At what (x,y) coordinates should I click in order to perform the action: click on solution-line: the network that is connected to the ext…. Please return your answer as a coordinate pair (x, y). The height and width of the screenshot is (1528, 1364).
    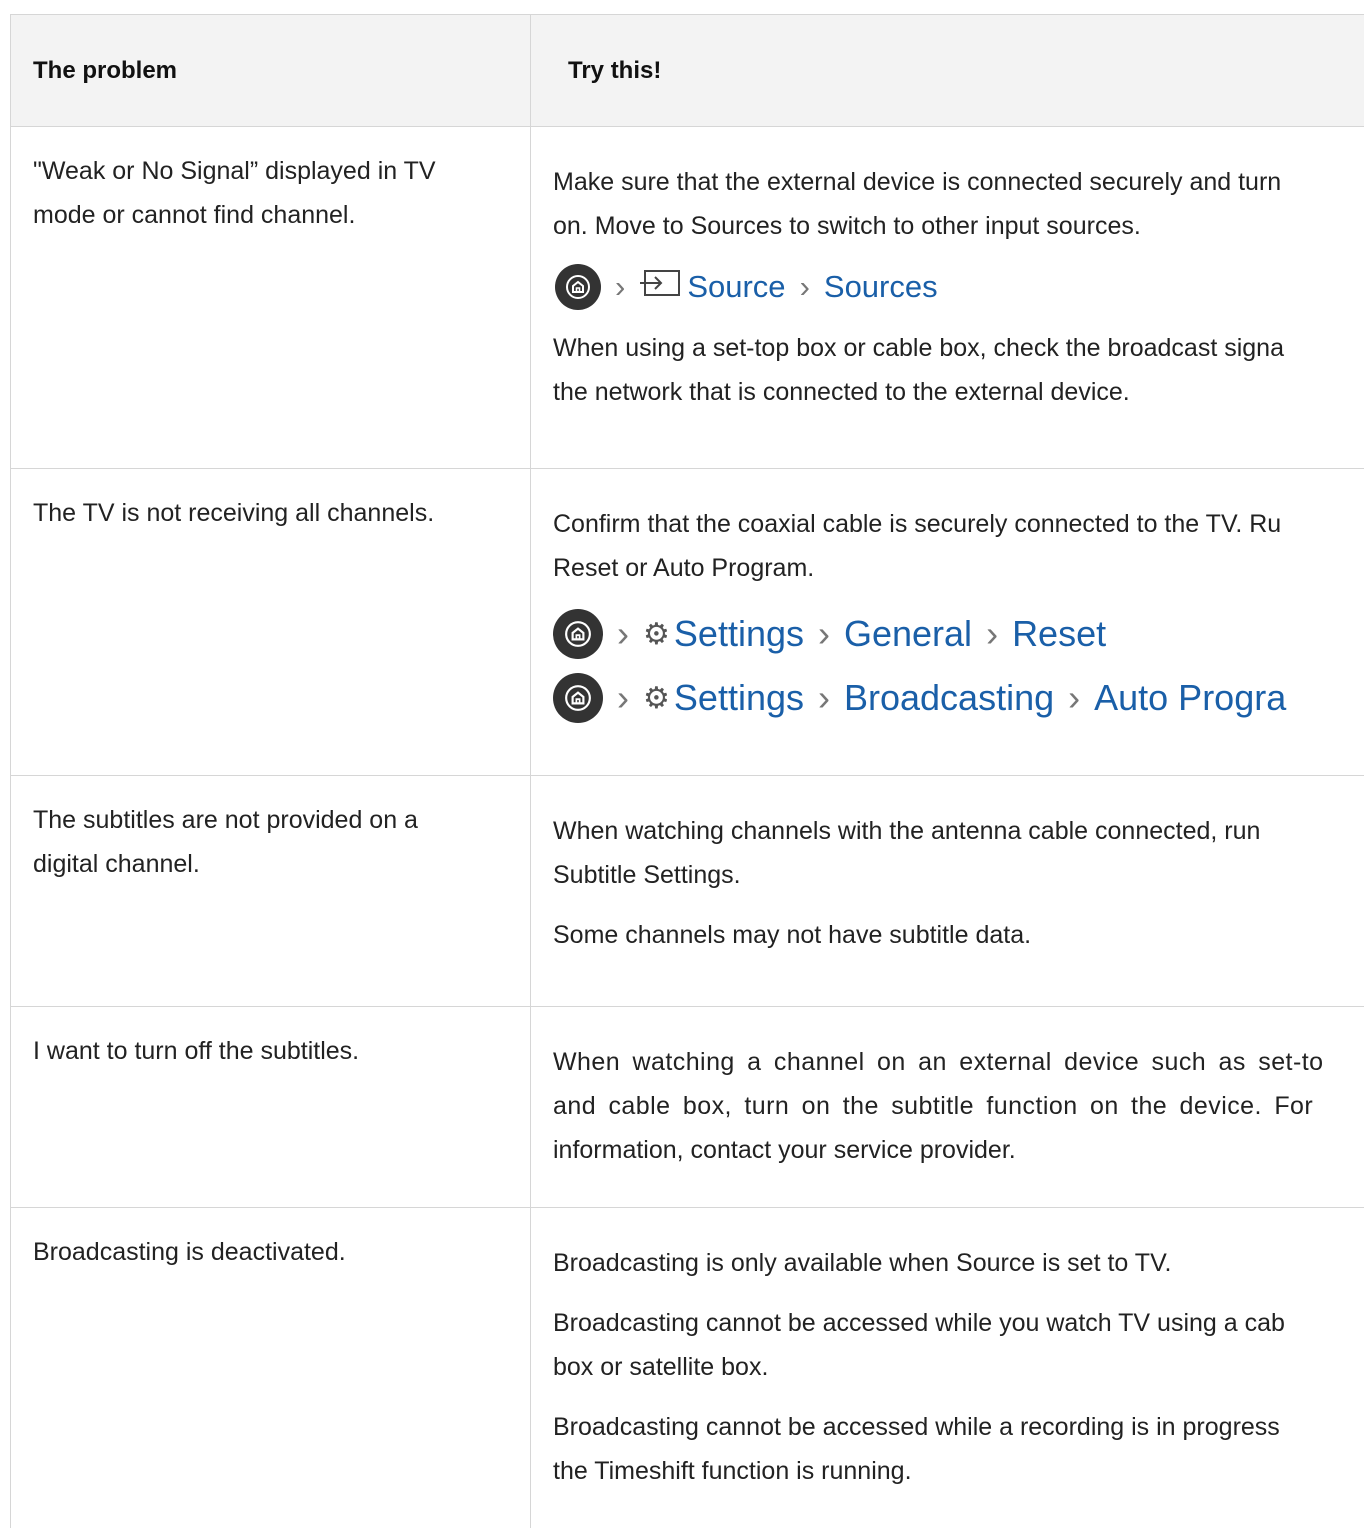
    Looking at the image, I should click on (841, 392).